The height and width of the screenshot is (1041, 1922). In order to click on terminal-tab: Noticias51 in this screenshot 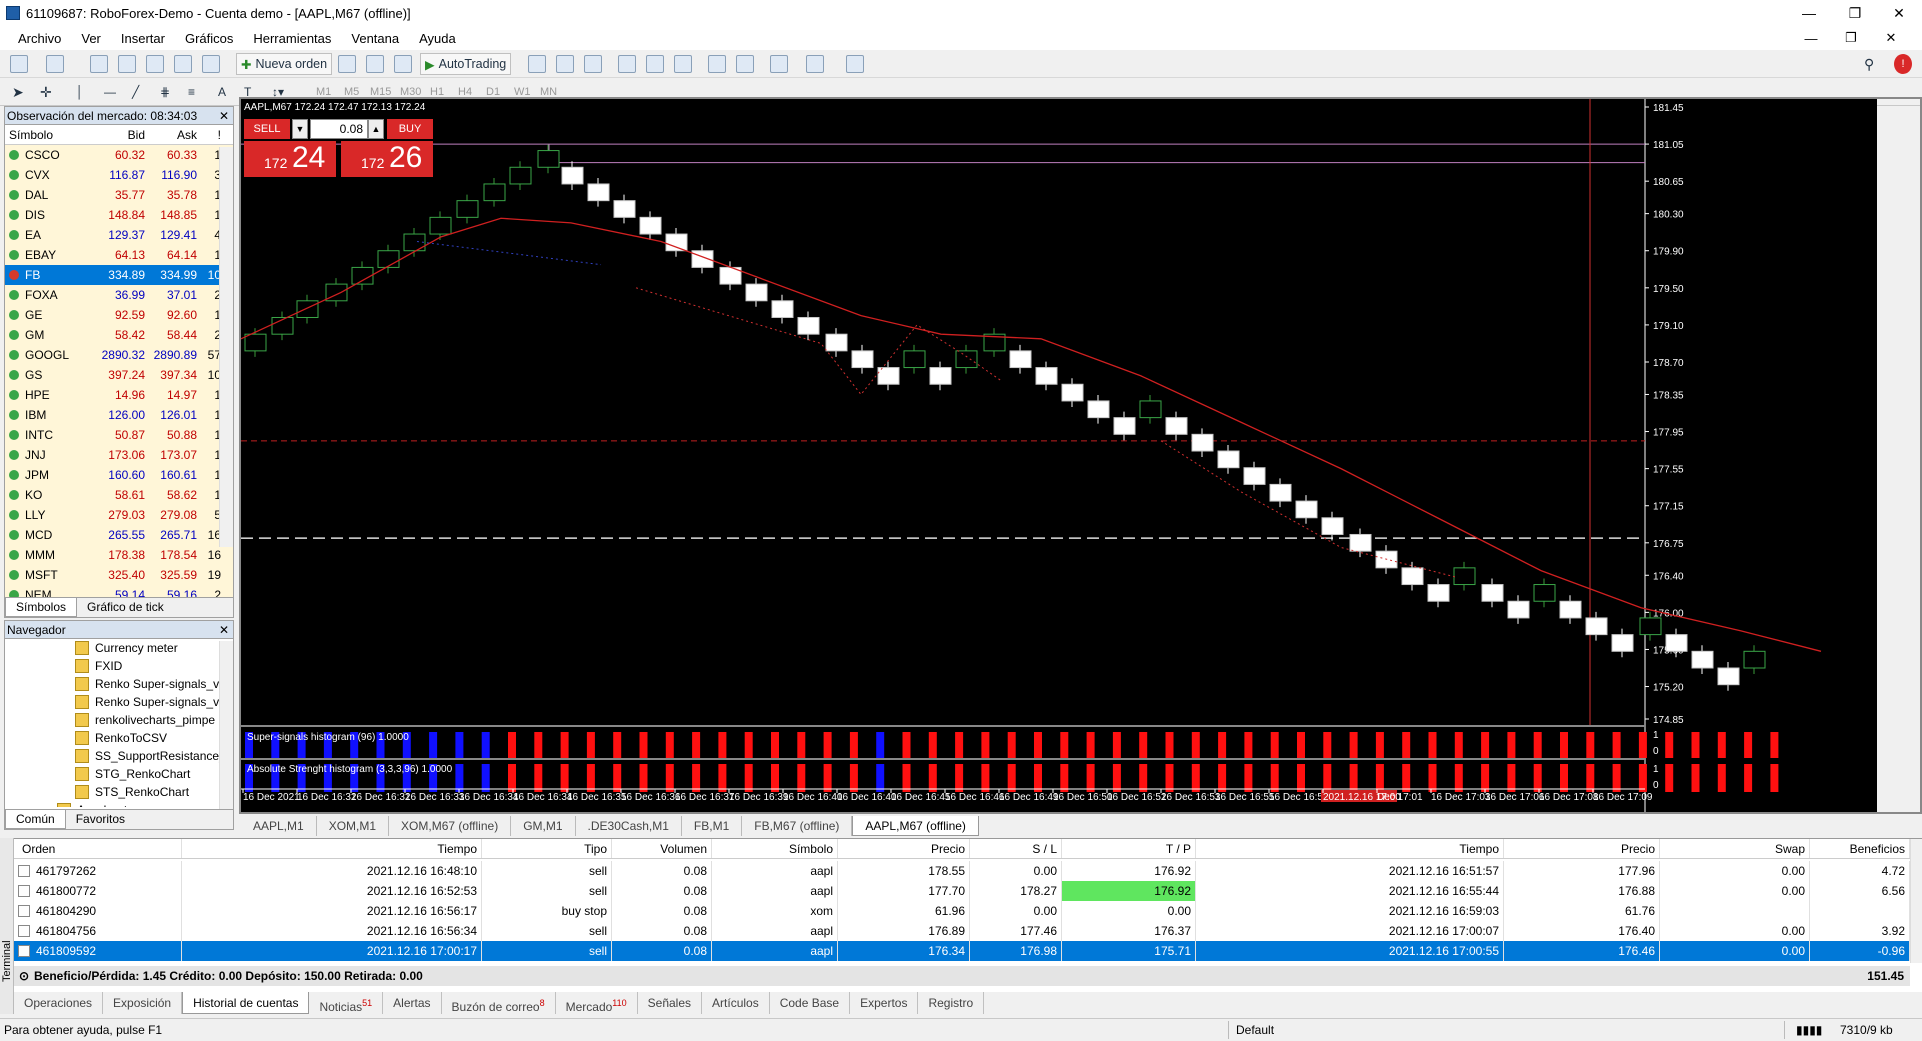, I will do `click(346, 1003)`.